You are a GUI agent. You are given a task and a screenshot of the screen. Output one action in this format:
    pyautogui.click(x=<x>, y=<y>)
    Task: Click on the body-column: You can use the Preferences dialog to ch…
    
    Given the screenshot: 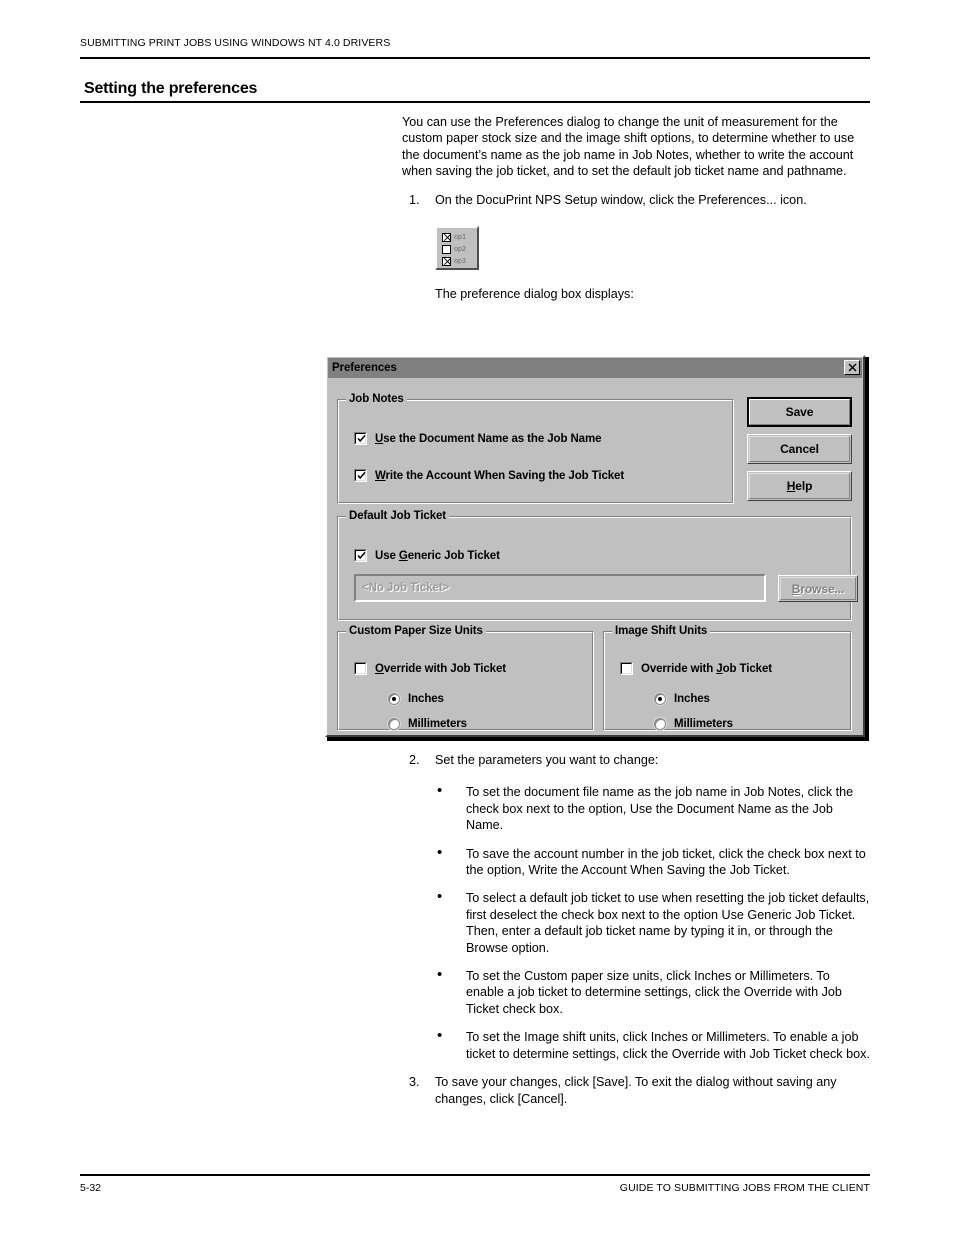 What is the action you would take?
    pyautogui.click(x=636, y=211)
    